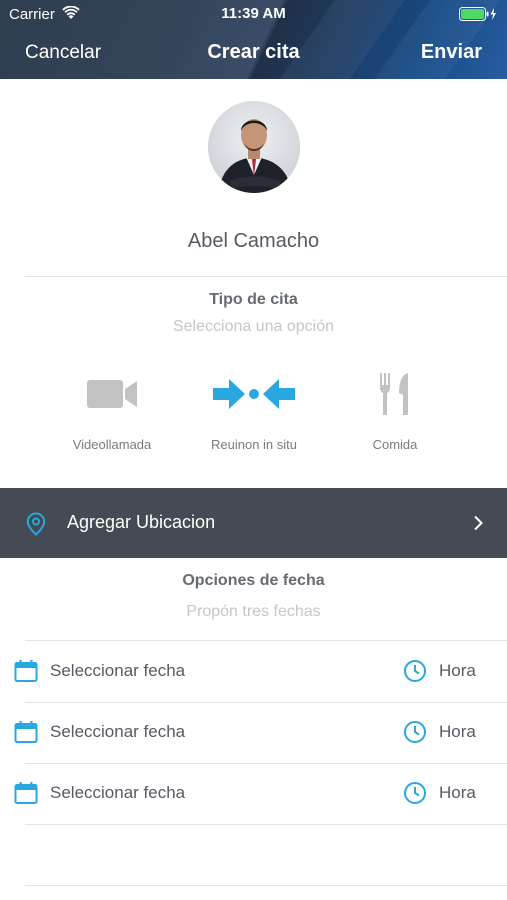 The image size is (507, 900). I want to click on status-time: 11:39 AM, so click(253, 13).